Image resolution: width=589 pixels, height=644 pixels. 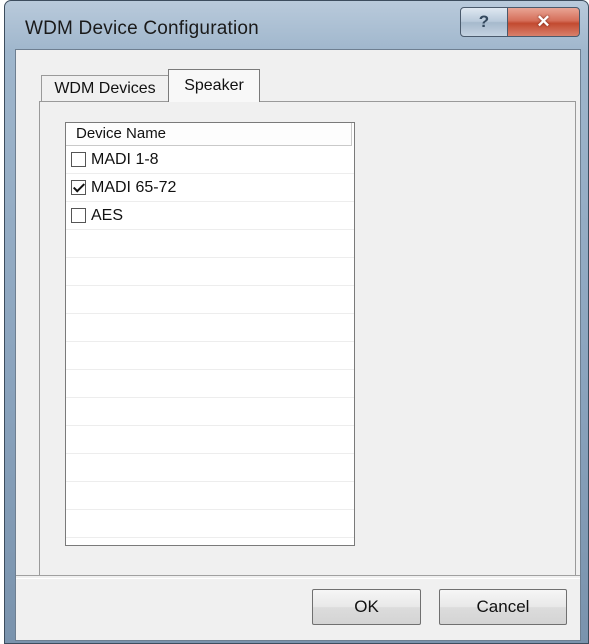 I want to click on help-icon: ?, so click(x=484, y=21).